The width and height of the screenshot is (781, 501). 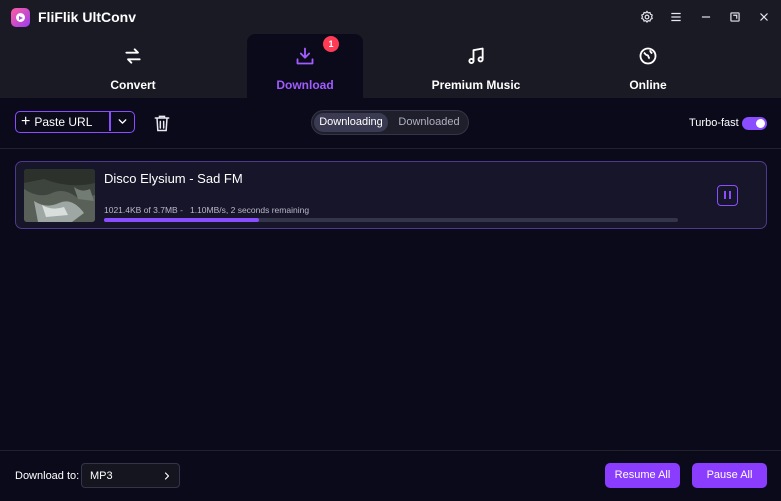 I want to click on app-logo-icon, so click(x=20, y=17).